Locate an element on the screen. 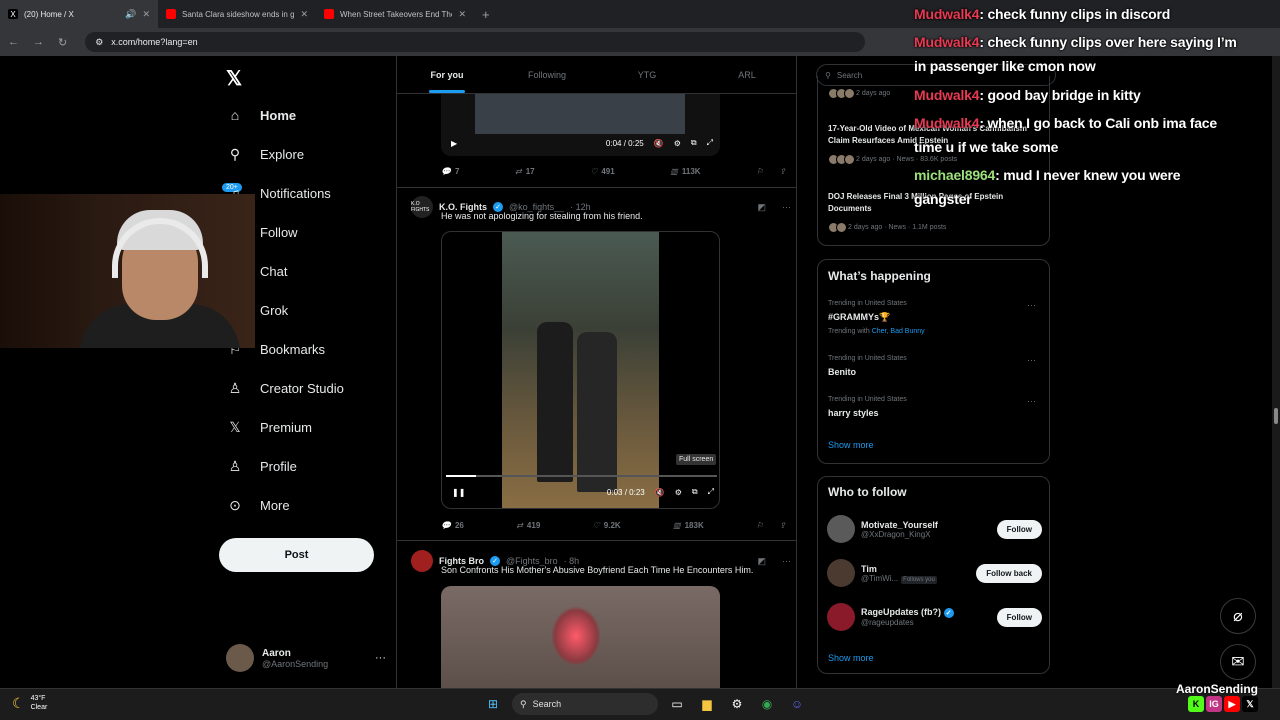 This screenshot has width=1280, height=720. back-icon: ← is located at coordinates (13, 42).